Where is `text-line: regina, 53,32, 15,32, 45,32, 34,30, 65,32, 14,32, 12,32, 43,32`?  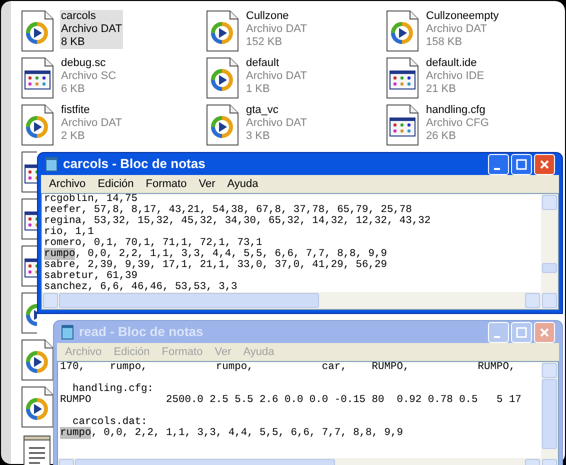
text-line: regina, 53,32, 15,32, 45,32, 34,30, 65,32, 14,32, 12,32, 43,32 is located at coordinates (238, 221).